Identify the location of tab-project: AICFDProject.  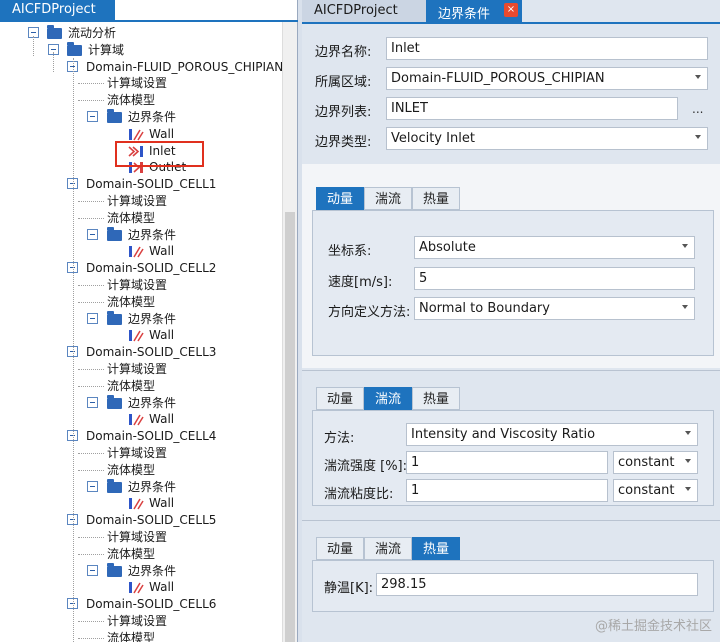
(364, 11).